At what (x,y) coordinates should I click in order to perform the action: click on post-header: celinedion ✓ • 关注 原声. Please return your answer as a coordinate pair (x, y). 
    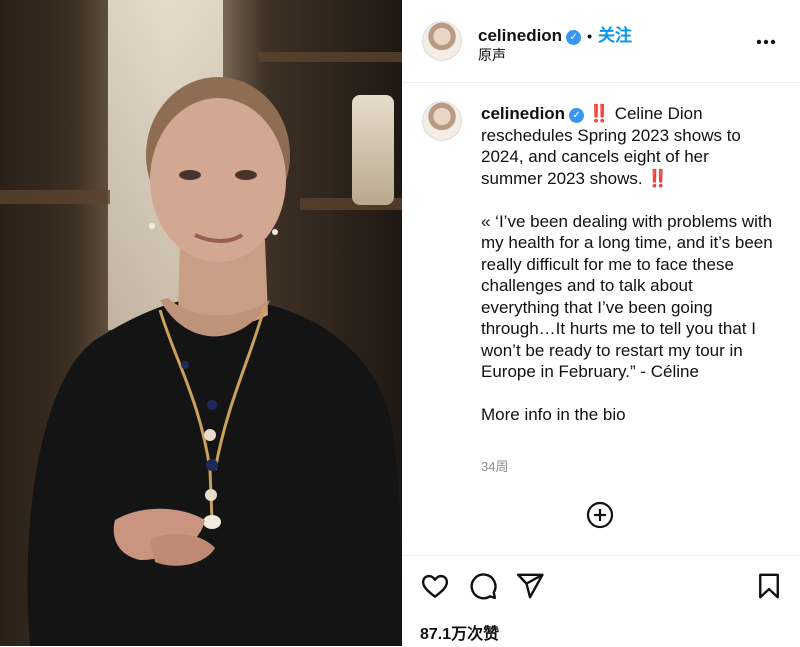
    Looking at the image, I should click on (601, 41).